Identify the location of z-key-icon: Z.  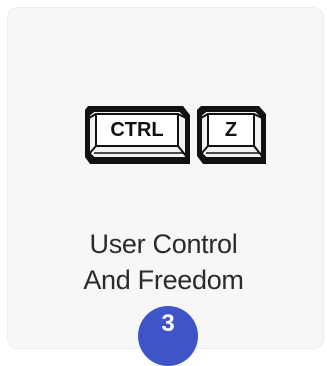
(231, 135).